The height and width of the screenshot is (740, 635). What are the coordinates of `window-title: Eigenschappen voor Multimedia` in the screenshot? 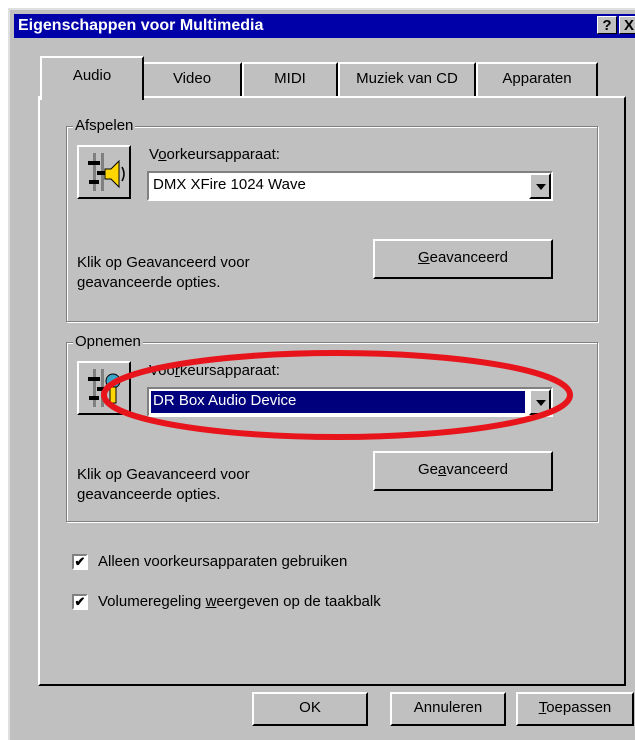 It's located at (141, 25).